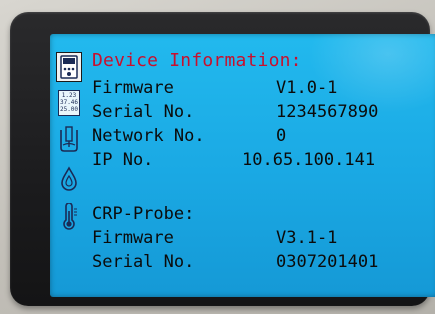  What do you see at coordinates (262, 240) in the screenshot?
I see `probe-row-firmware: Firmware V3.1-1` at bounding box center [262, 240].